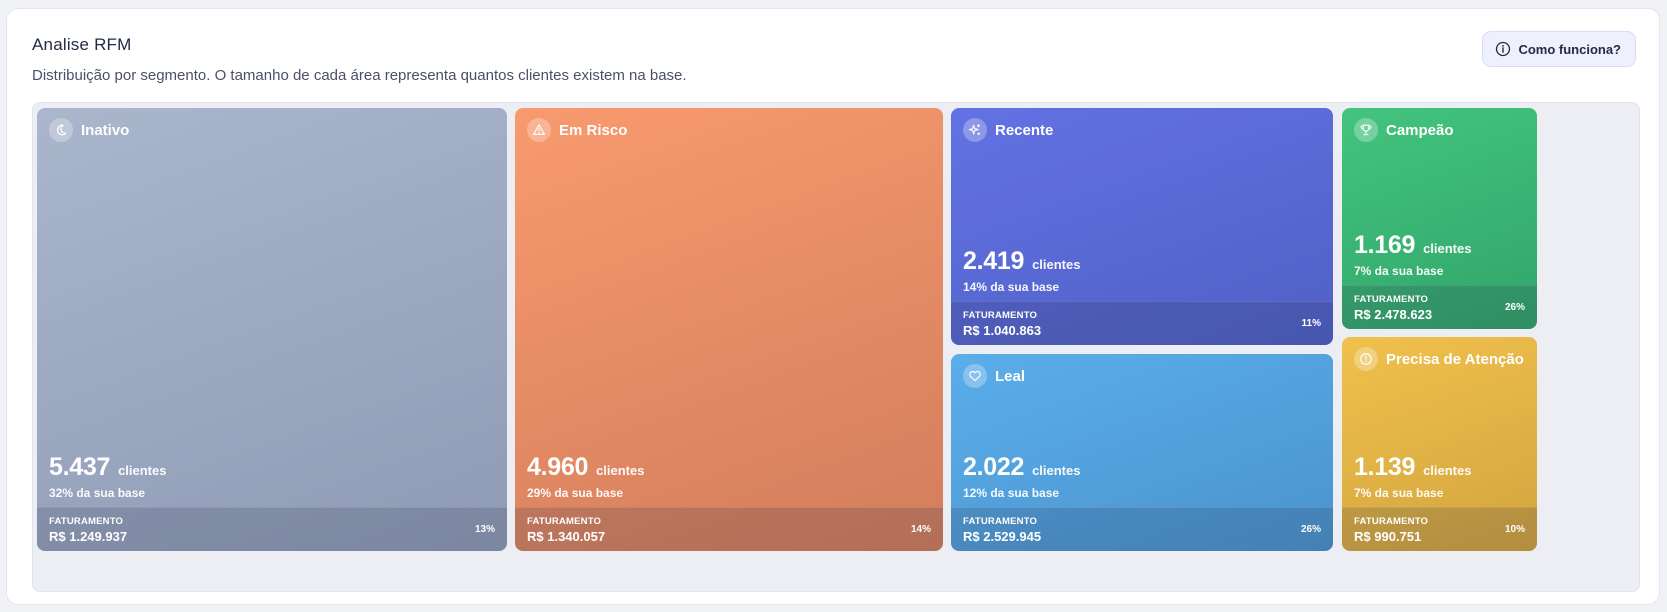 This screenshot has width=1667, height=612. Describe the element at coordinates (1142, 323) in the screenshot. I see `segment-revenue-footer: FATURAMENTO R$ 1.040.863 11%` at that location.